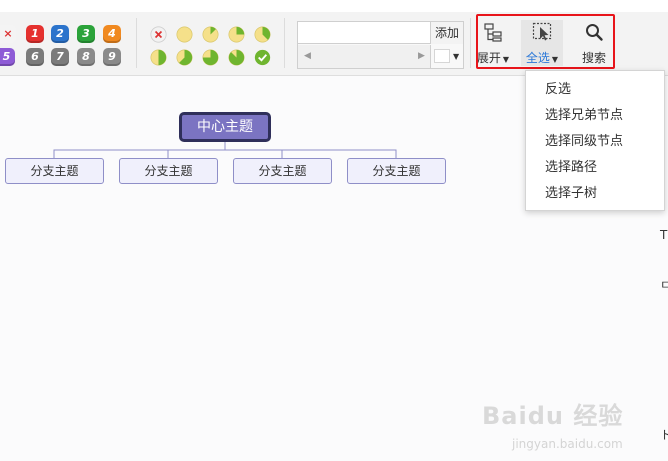 Image resolution: width=668 pixels, height=461 pixels. I want to click on tag-editor: 添加 ◀ ▶ ▼, so click(380, 45).